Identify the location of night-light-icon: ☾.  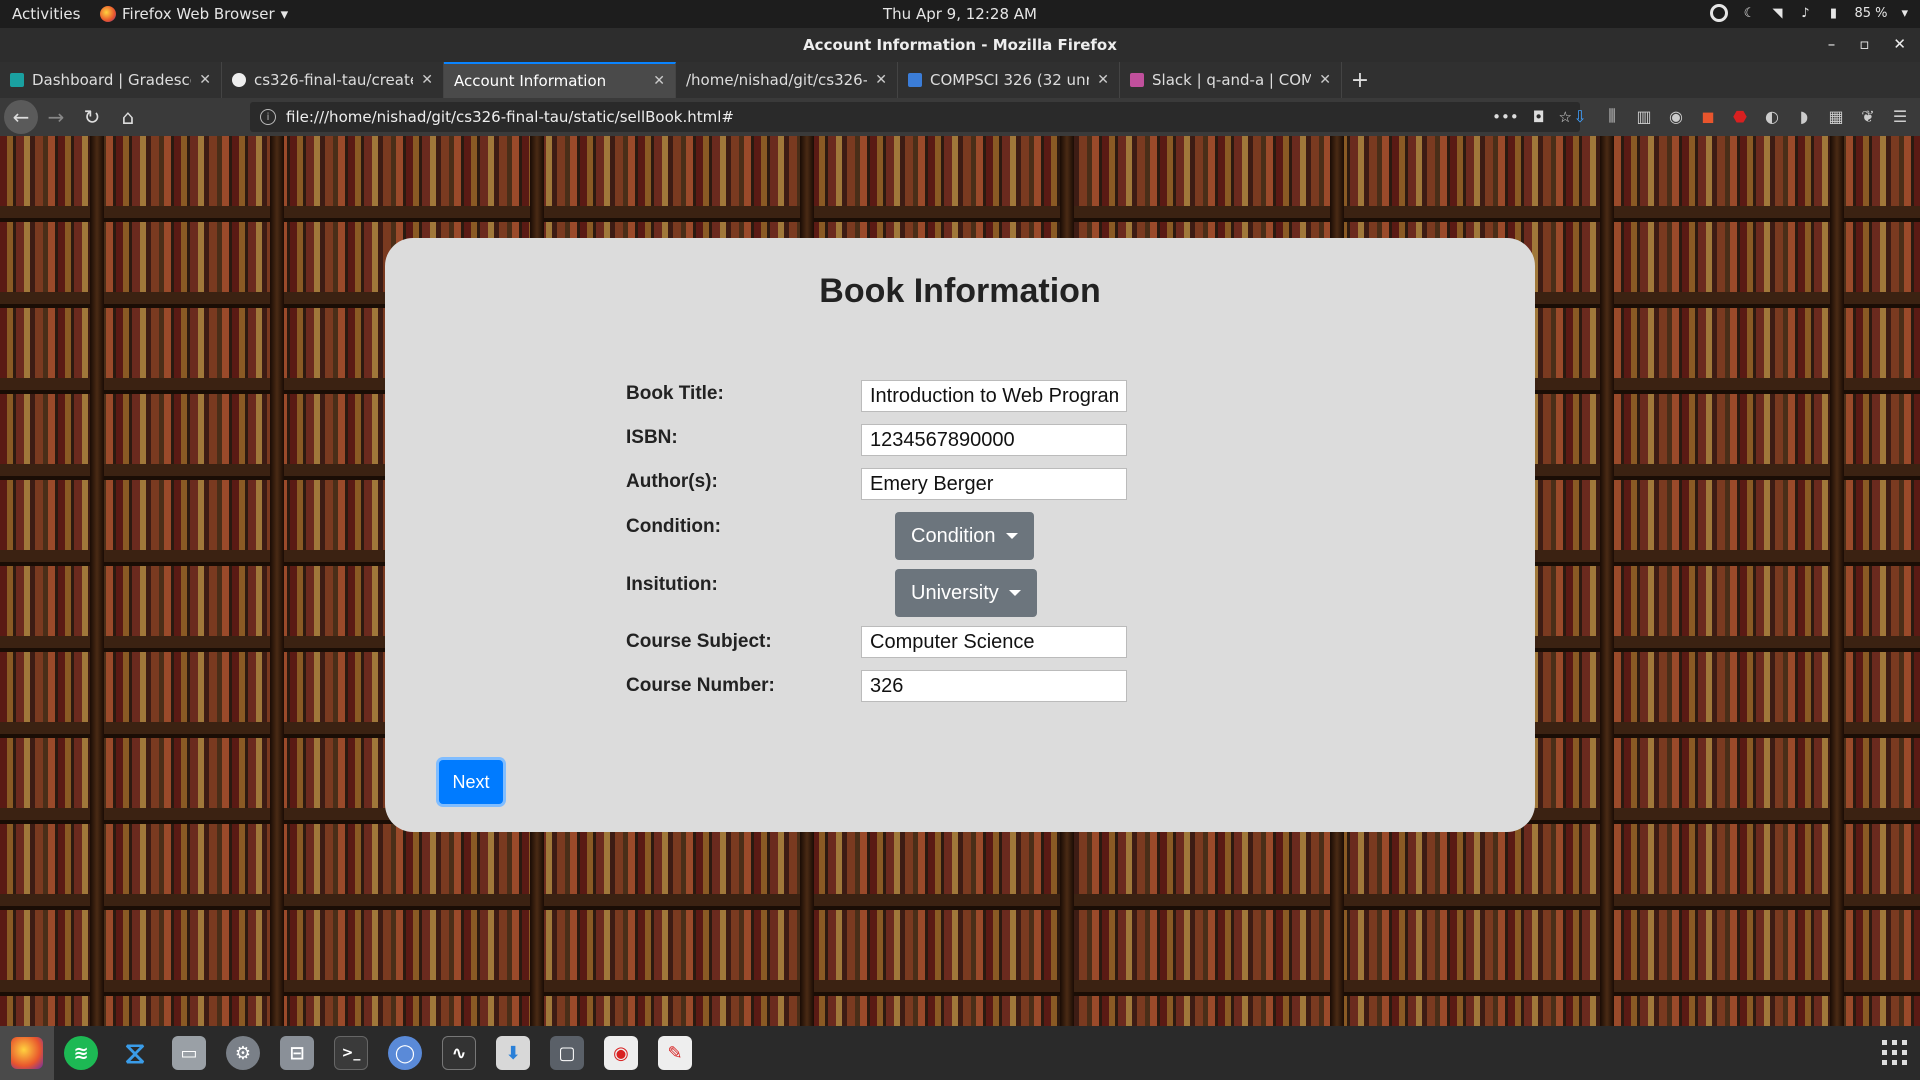
(1749, 13).